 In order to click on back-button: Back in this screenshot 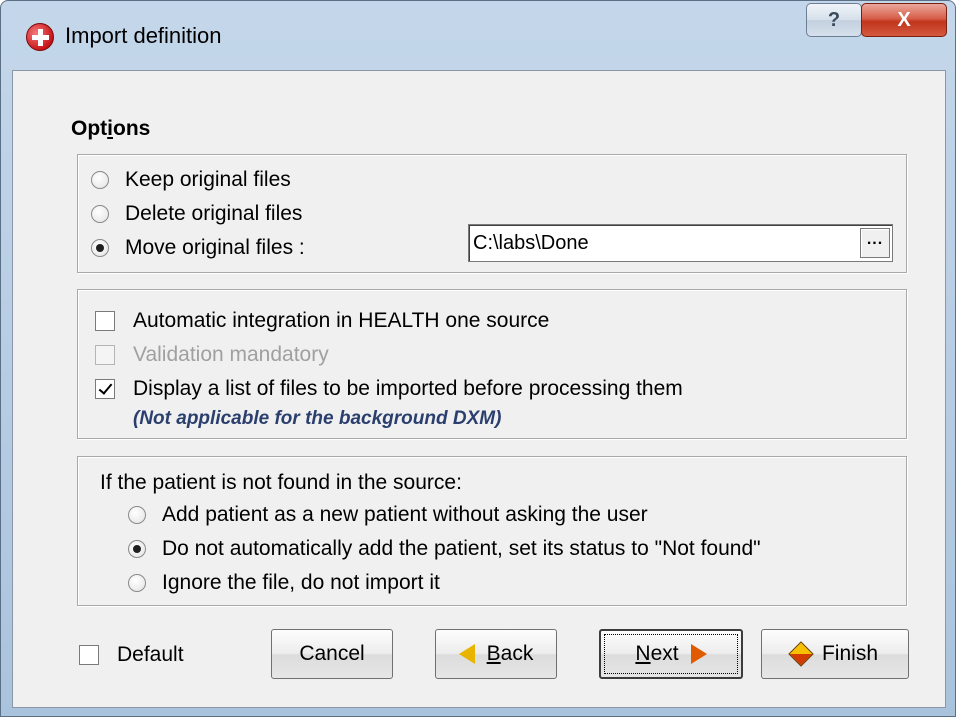, I will do `click(496, 654)`.